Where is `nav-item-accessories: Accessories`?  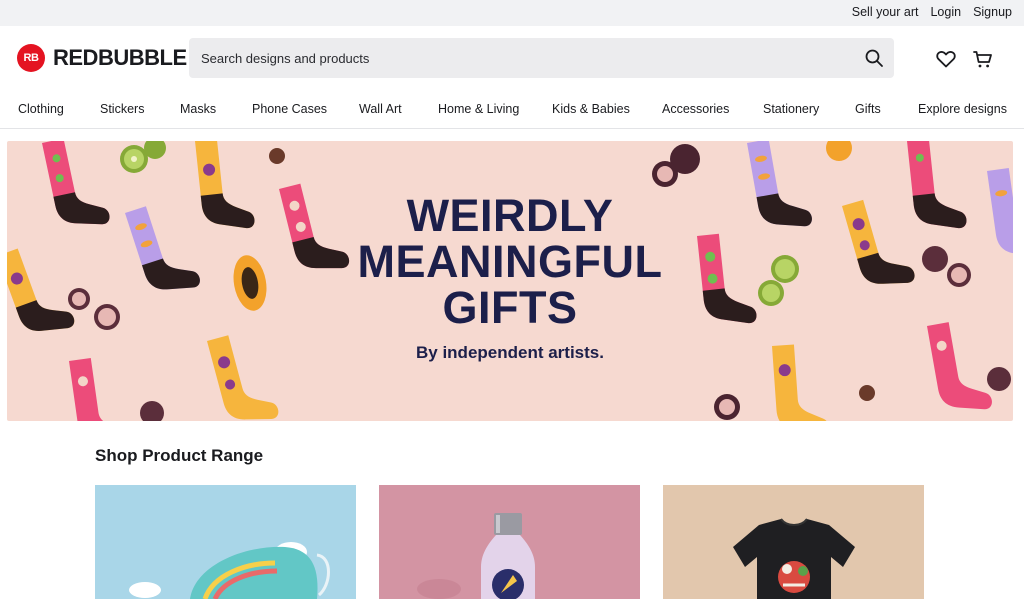
nav-item-accessories: Accessories is located at coordinates (695, 109).